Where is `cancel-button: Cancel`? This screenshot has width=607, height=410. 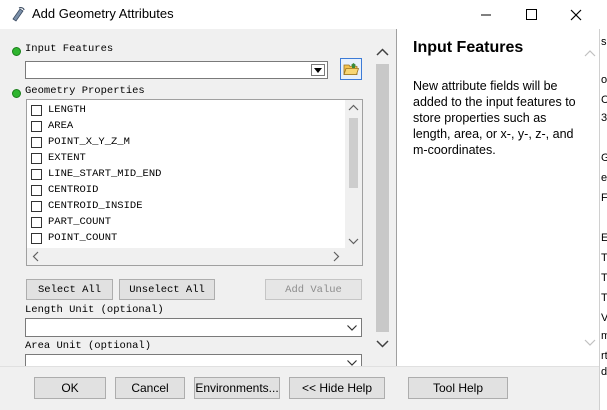 cancel-button: Cancel is located at coordinates (150, 388).